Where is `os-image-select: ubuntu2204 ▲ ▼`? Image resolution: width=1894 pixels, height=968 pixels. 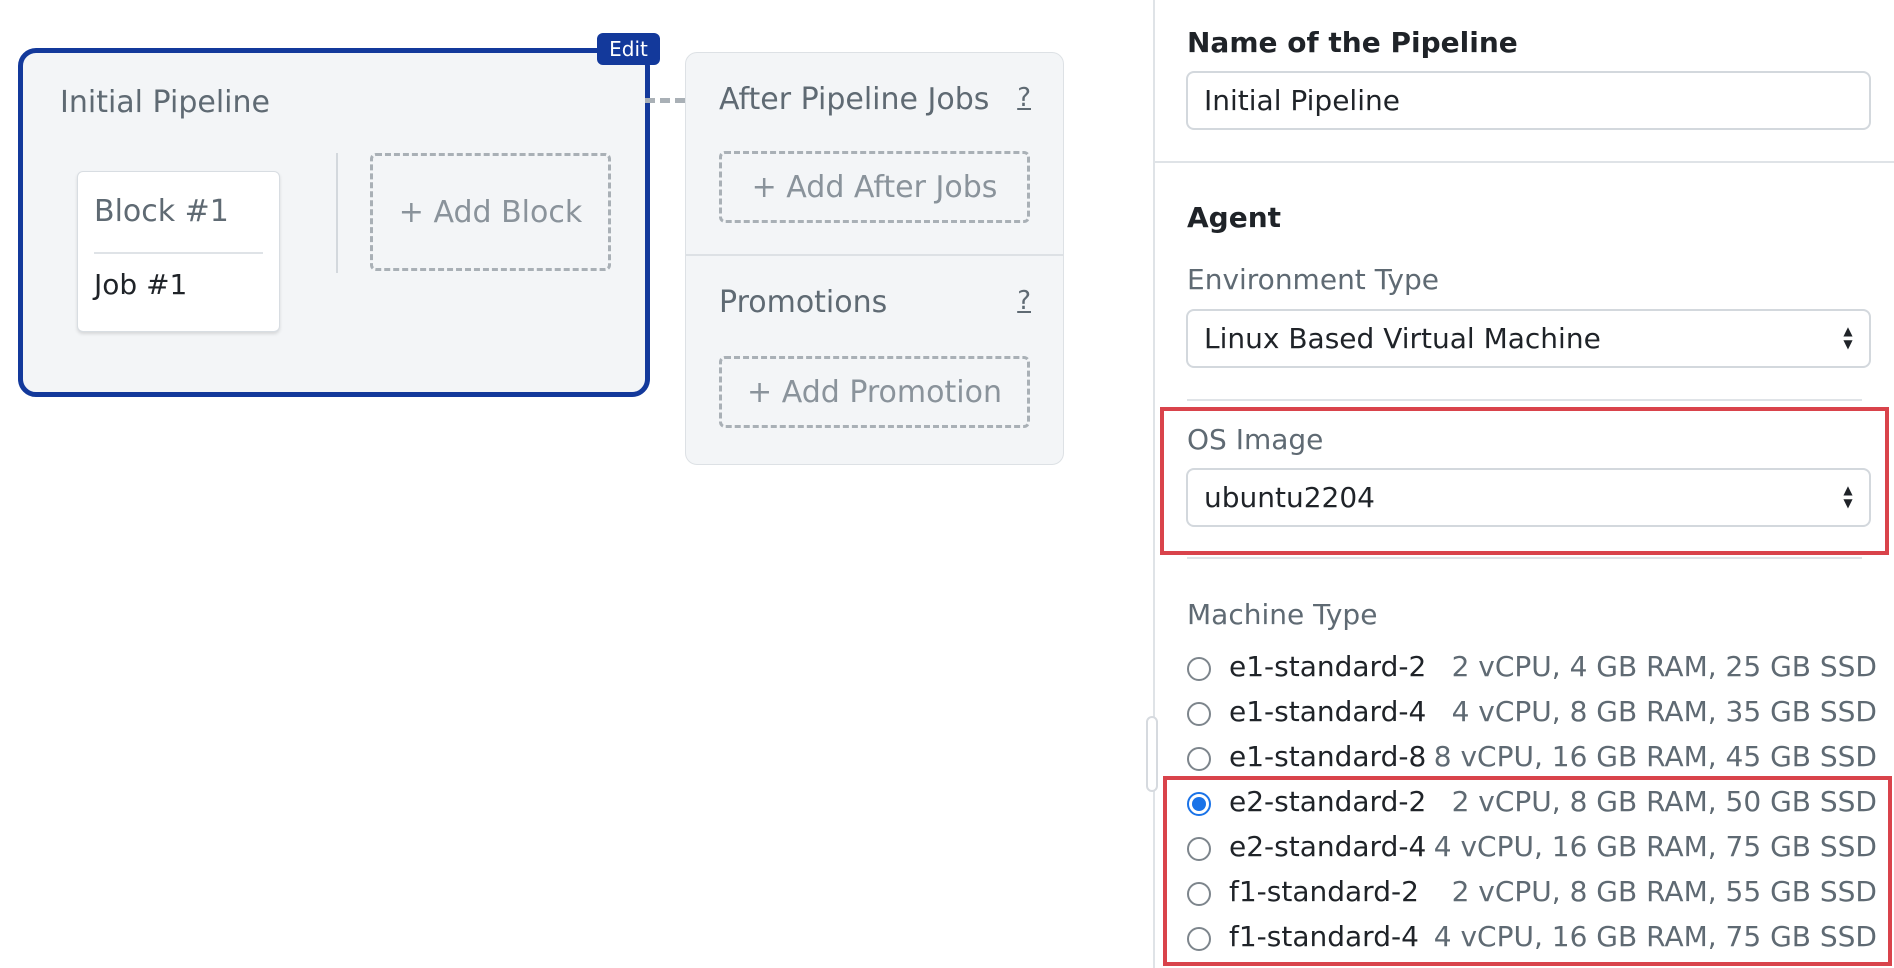
os-image-select: ubuntu2204 ▲ ▼ is located at coordinates (1528, 497).